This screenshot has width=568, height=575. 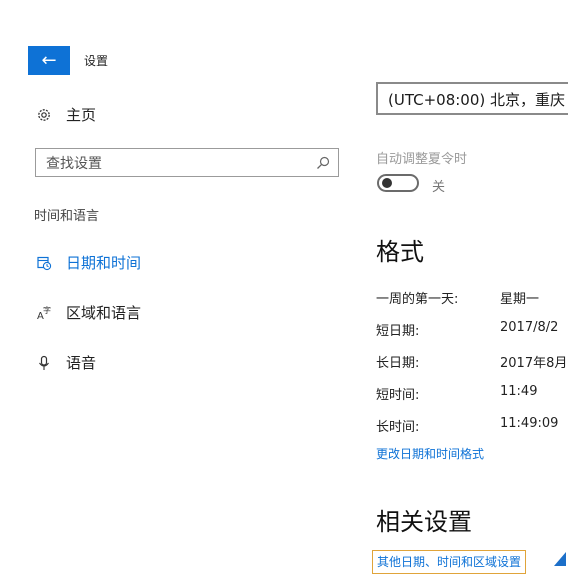 What do you see at coordinates (323, 162) in the screenshot?
I see `search-icon` at bounding box center [323, 162].